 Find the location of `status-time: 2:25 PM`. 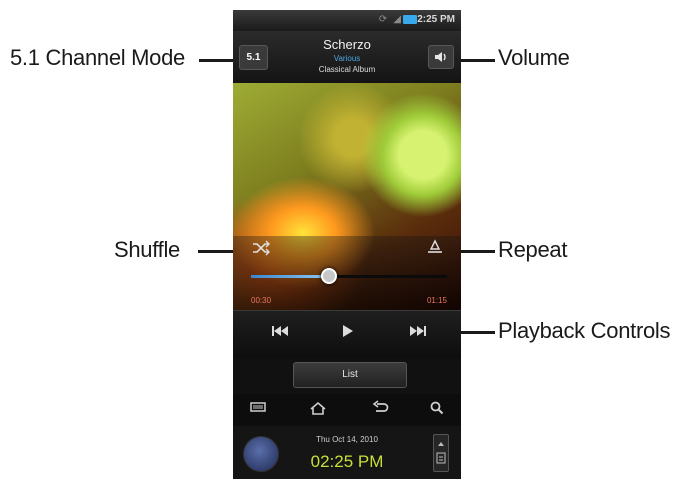

status-time: 2:25 PM is located at coordinates (436, 19).